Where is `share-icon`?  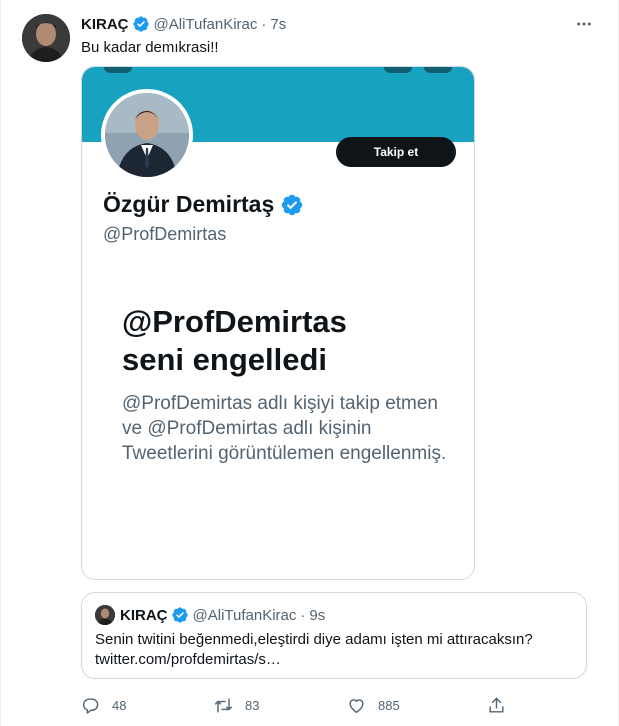 share-icon is located at coordinates (496, 705).